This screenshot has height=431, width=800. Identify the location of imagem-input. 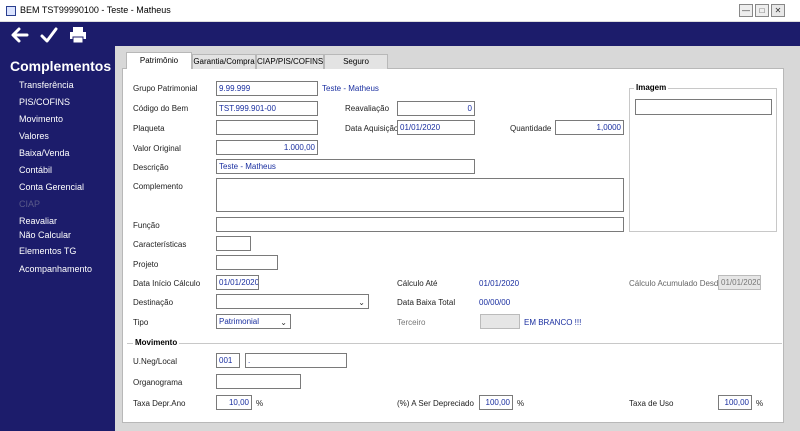
(703, 107).